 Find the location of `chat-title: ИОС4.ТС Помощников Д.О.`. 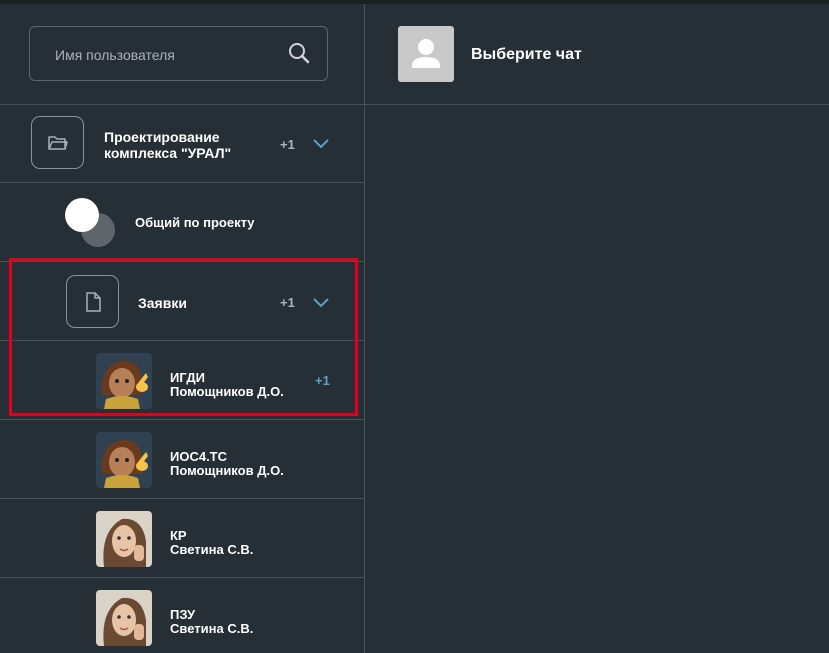

chat-title: ИОС4.ТС Помощников Д.О. is located at coordinates (227, 464).